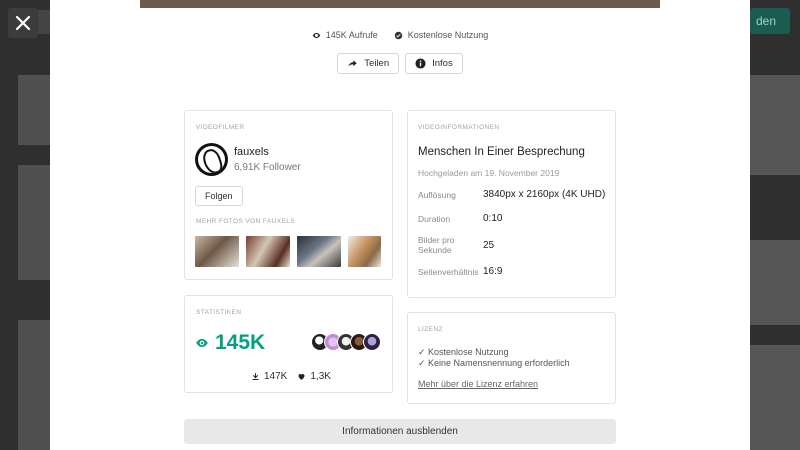  I want to click on video-info-caption: VIDEOINFORMATIONEN, so click(459, 127).